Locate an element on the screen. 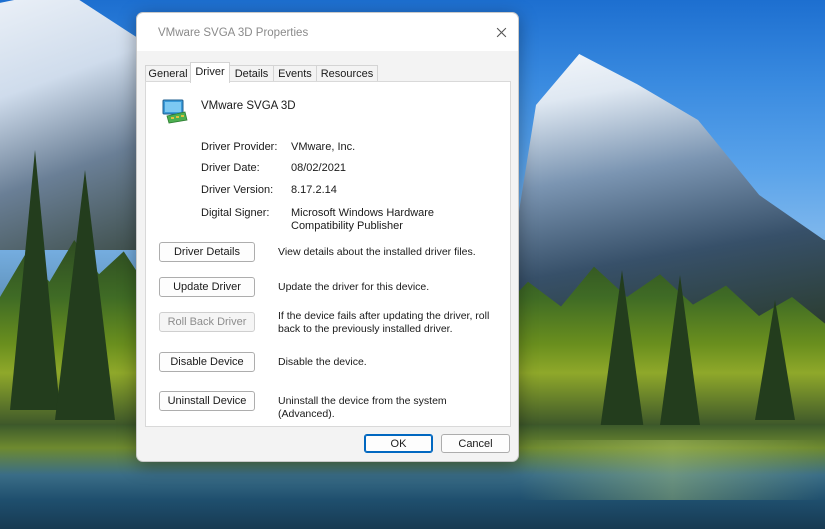  device-name: VMware SVGA 3D is located at coordinates (248, 106).